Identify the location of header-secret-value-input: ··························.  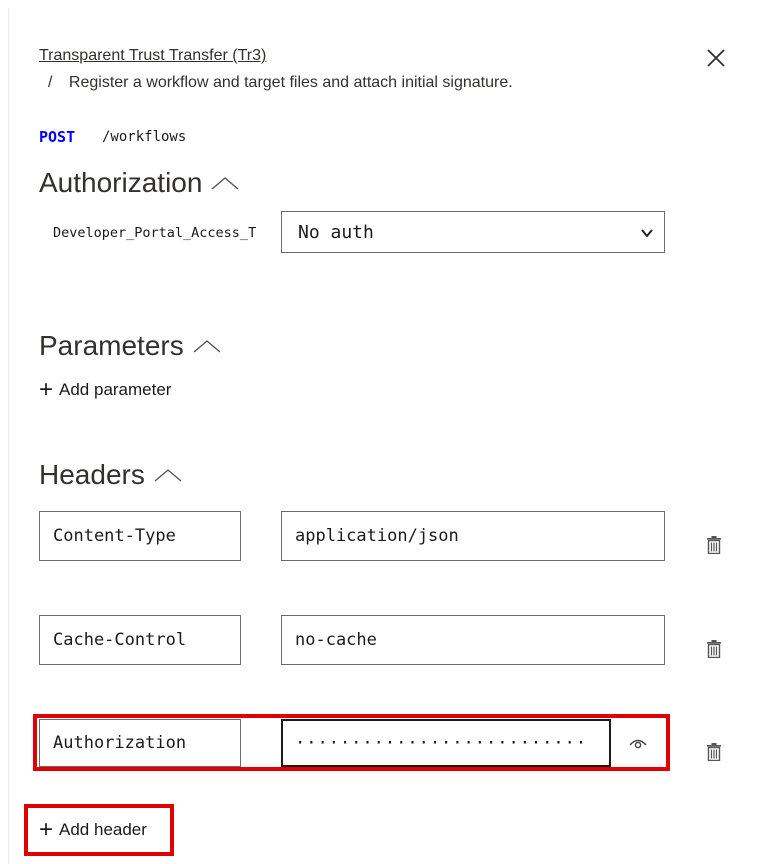
(446, 743).